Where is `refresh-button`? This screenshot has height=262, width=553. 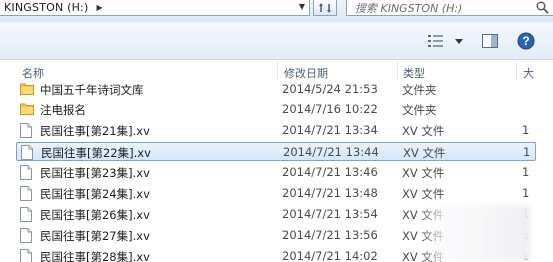 refresh-button is located at coordinates (325, 8).